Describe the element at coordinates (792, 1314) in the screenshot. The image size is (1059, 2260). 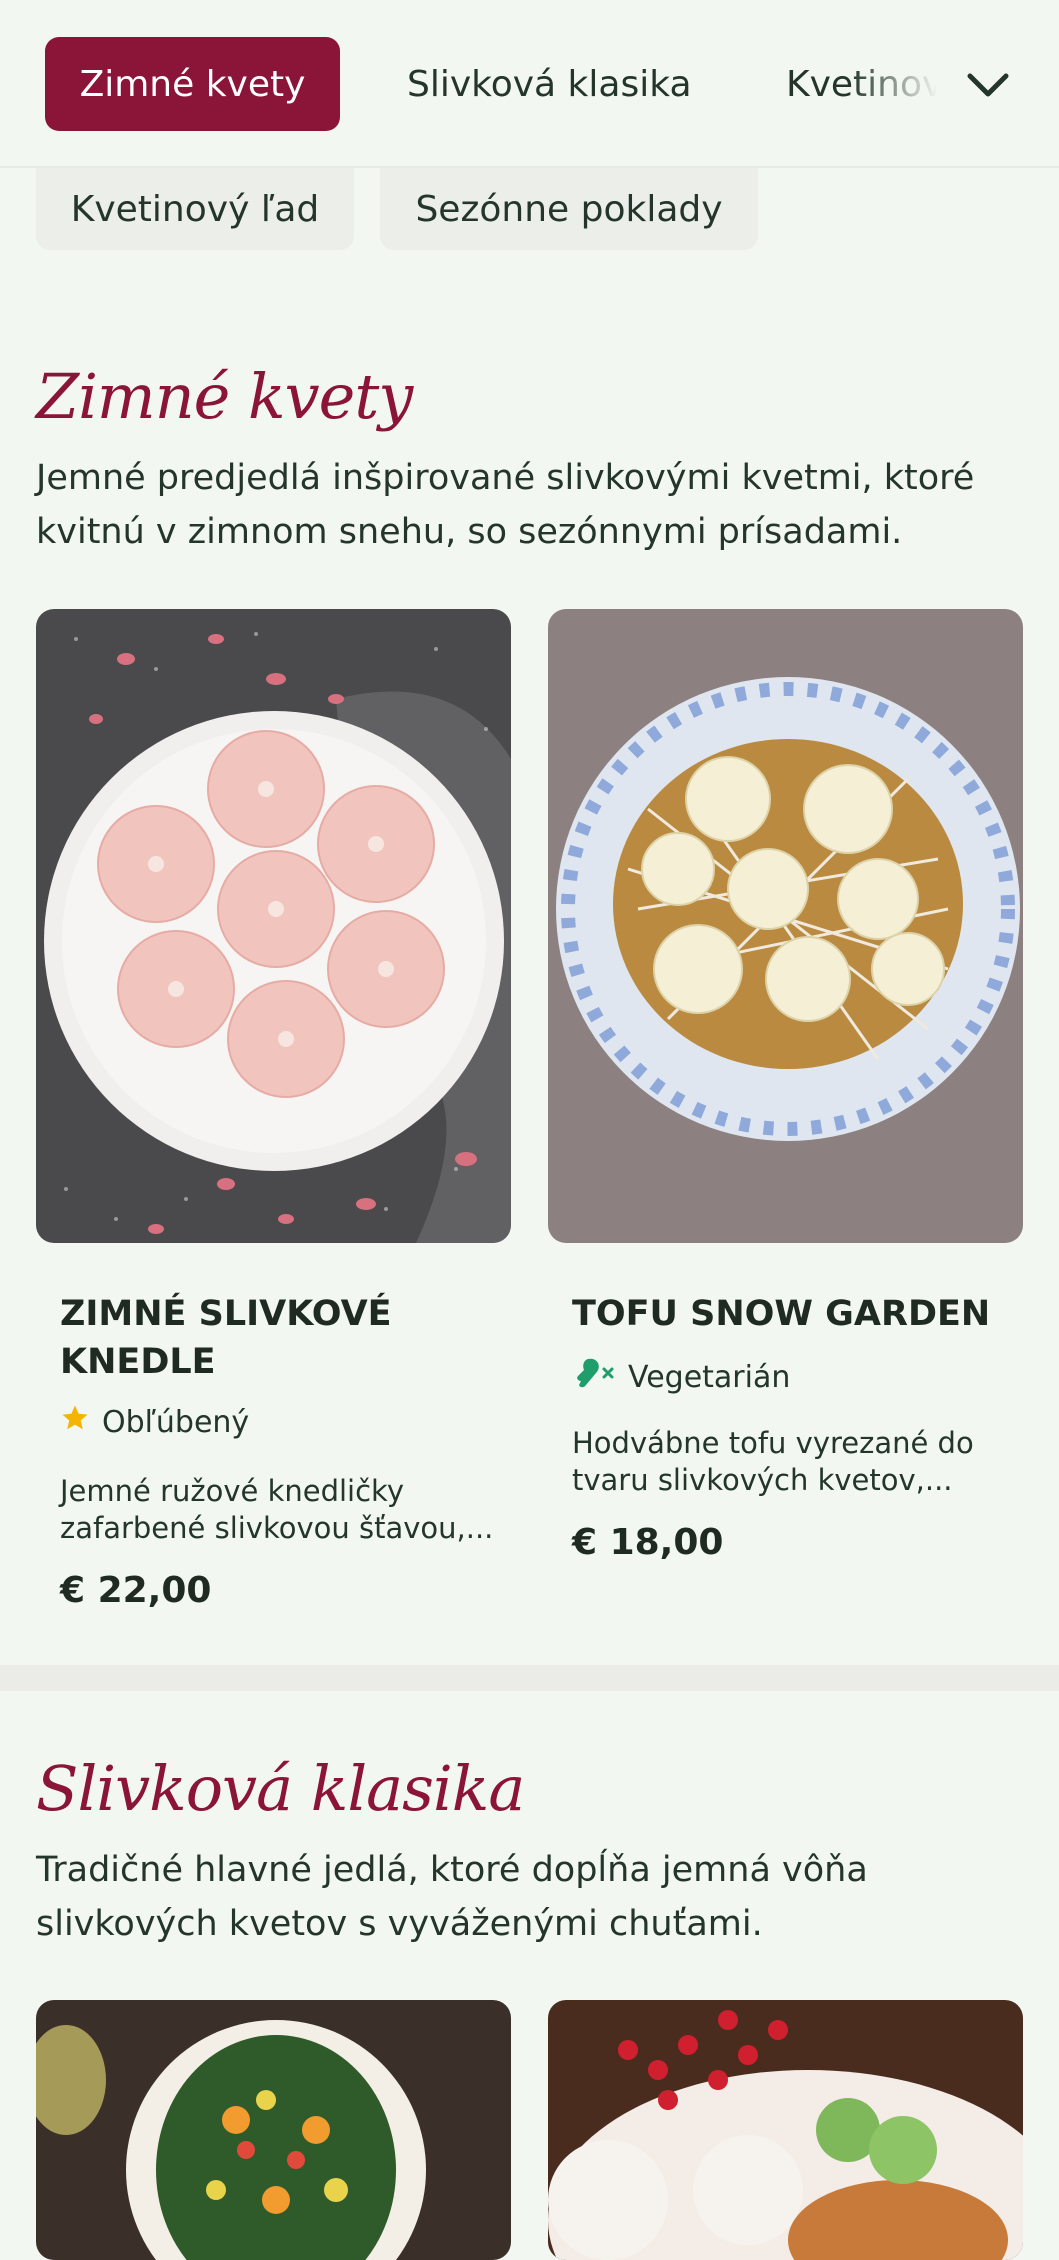
I see `dish-name: TOFU SNOW GARDEN` at that location.